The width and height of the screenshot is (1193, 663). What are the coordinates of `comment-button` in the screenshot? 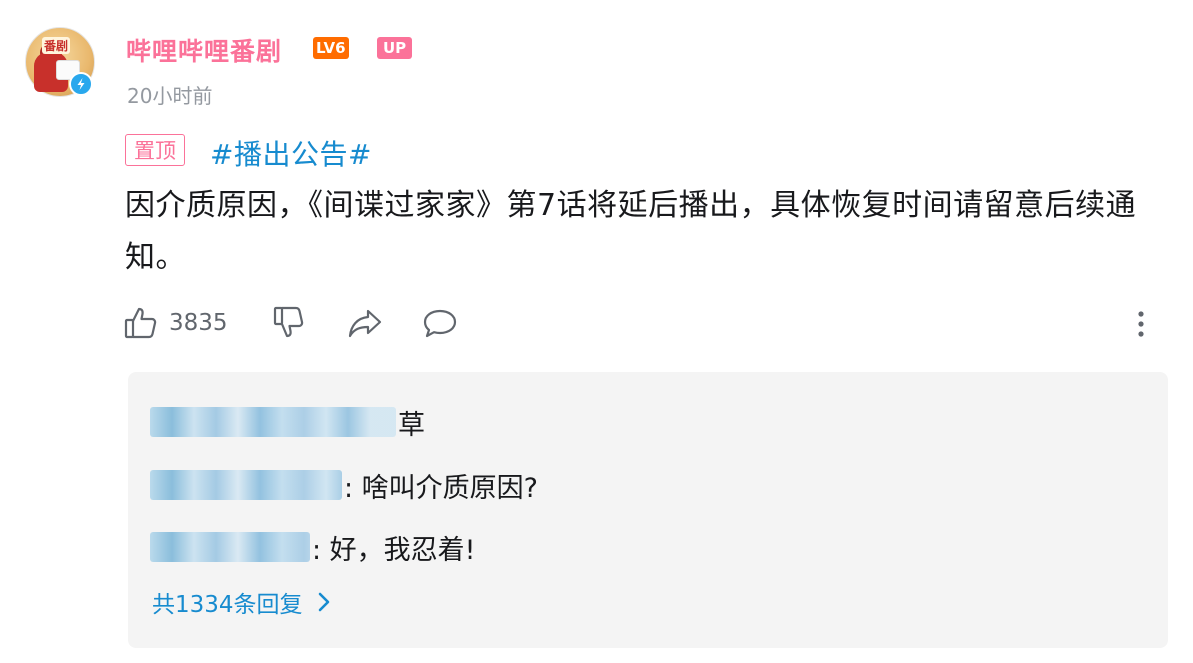 It's located at (440, 323).